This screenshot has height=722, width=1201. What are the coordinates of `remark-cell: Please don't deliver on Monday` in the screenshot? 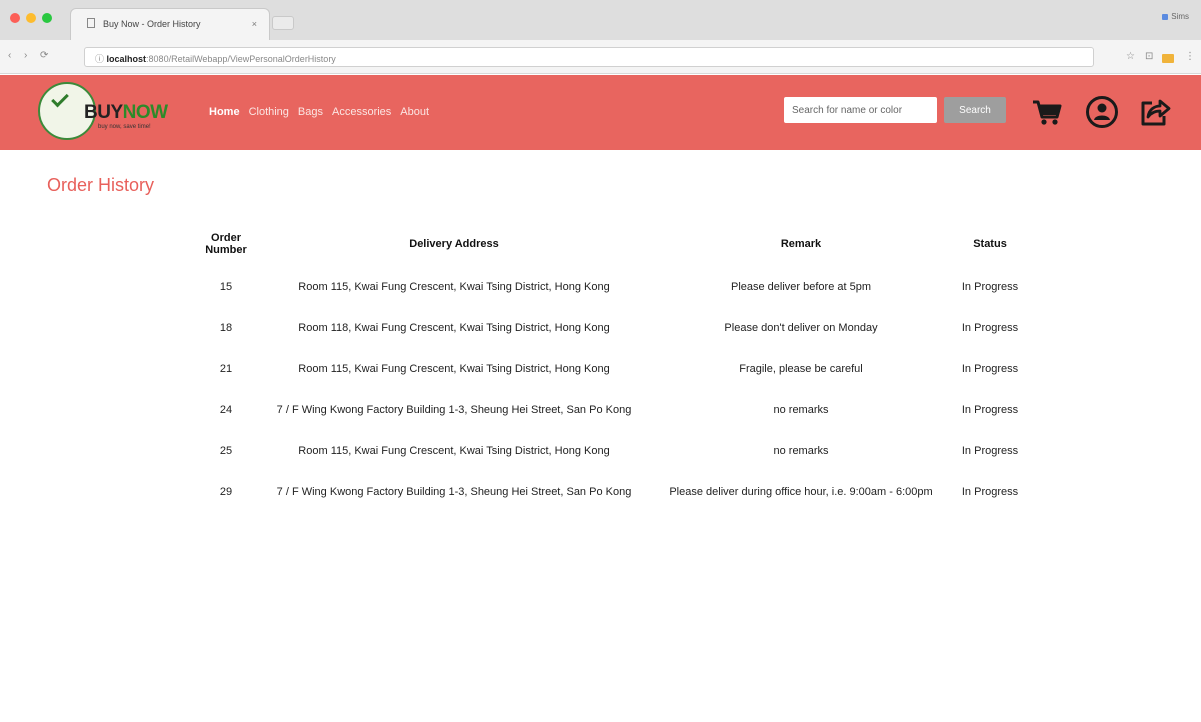 It's located at (801, 328).